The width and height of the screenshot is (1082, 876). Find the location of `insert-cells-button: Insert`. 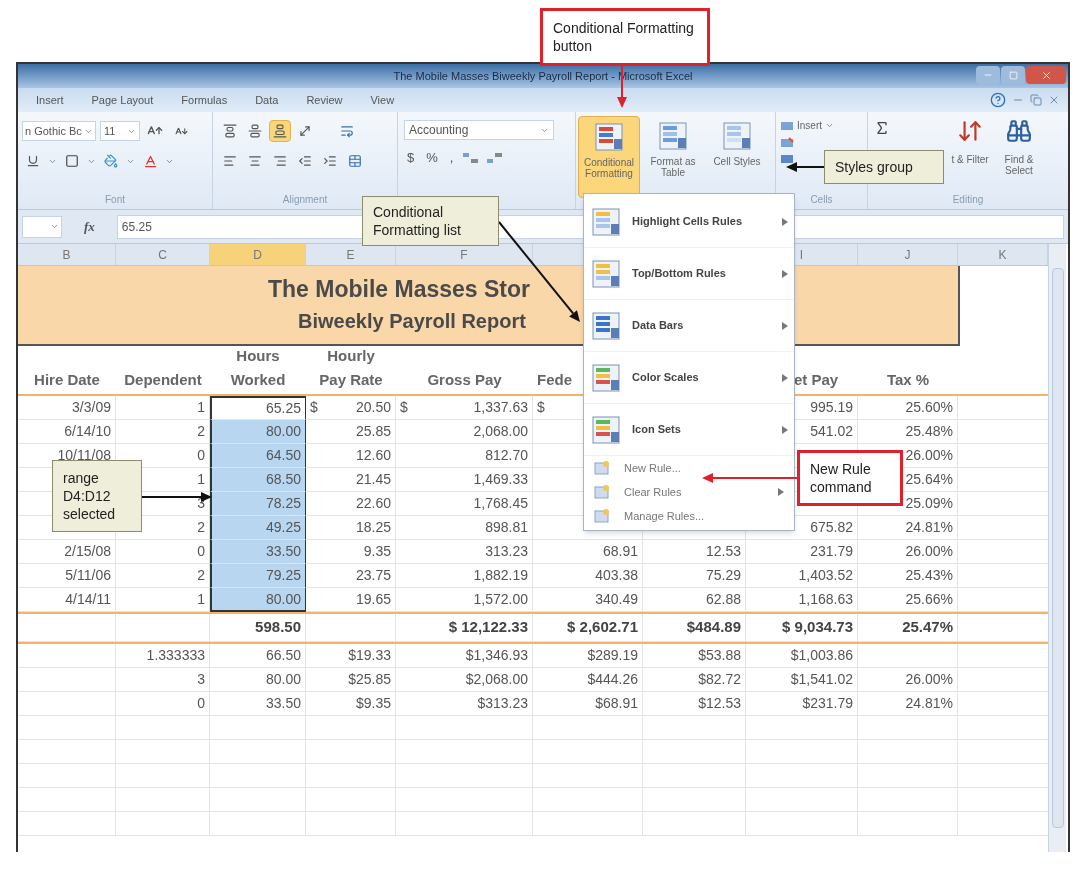

insert-cells-button: Insert is located at coordinates (821, 125).